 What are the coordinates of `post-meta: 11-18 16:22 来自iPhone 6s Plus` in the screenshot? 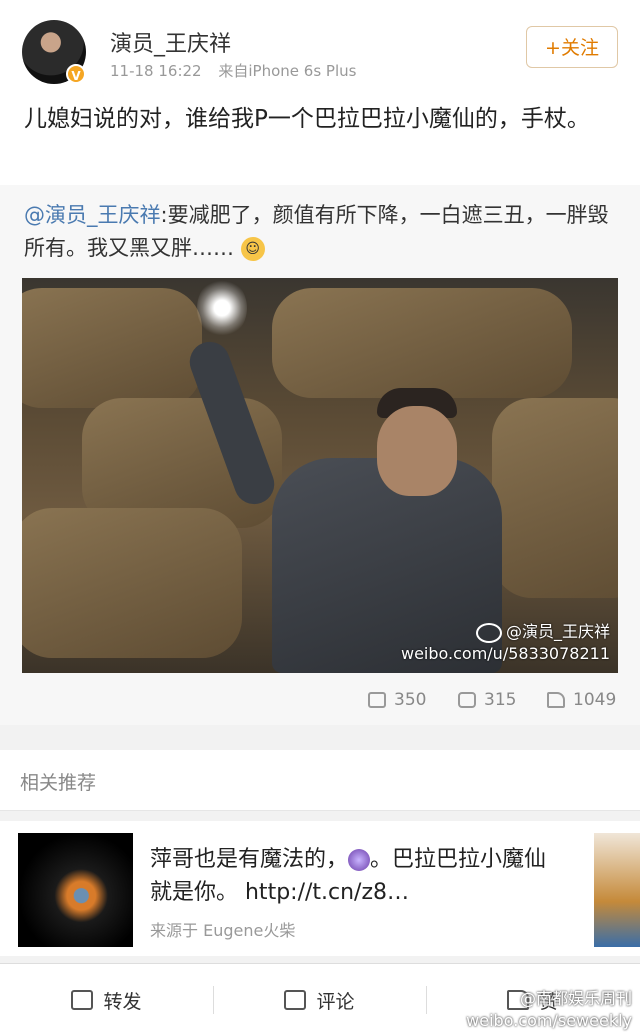 It's located at (233, 70).